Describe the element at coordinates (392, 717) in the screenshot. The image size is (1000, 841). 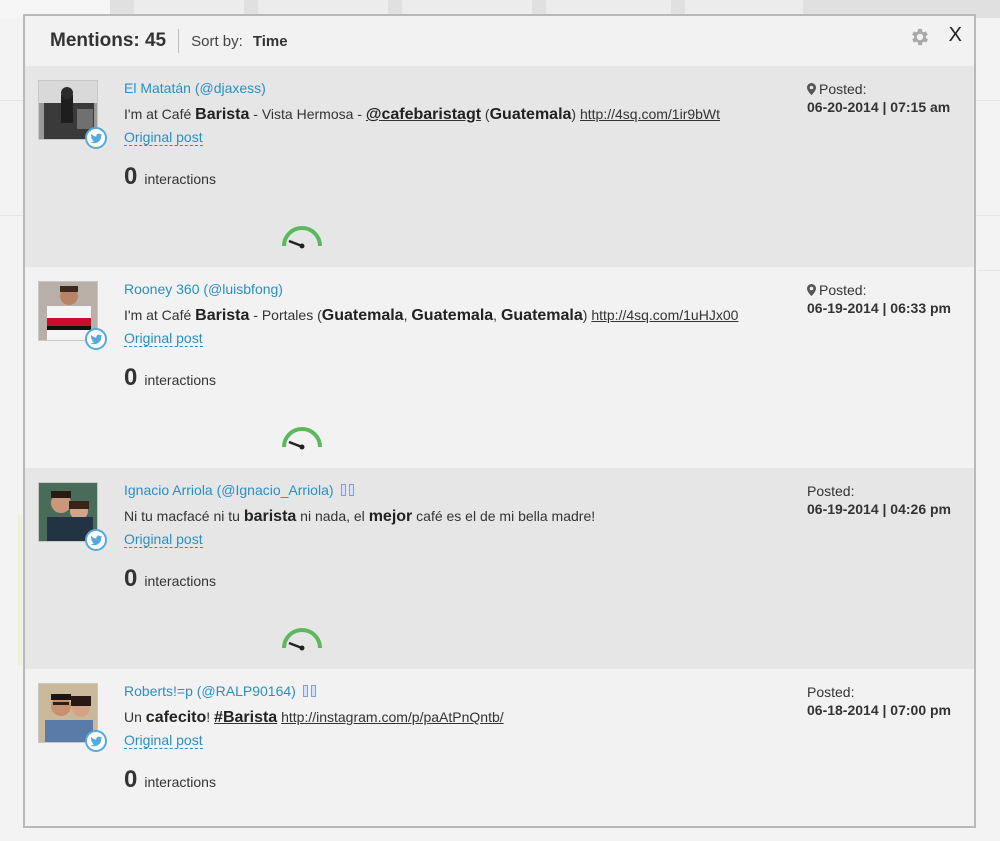
I see `url-link: http://instagram.com/p/paAtPnQntb/` at that location.